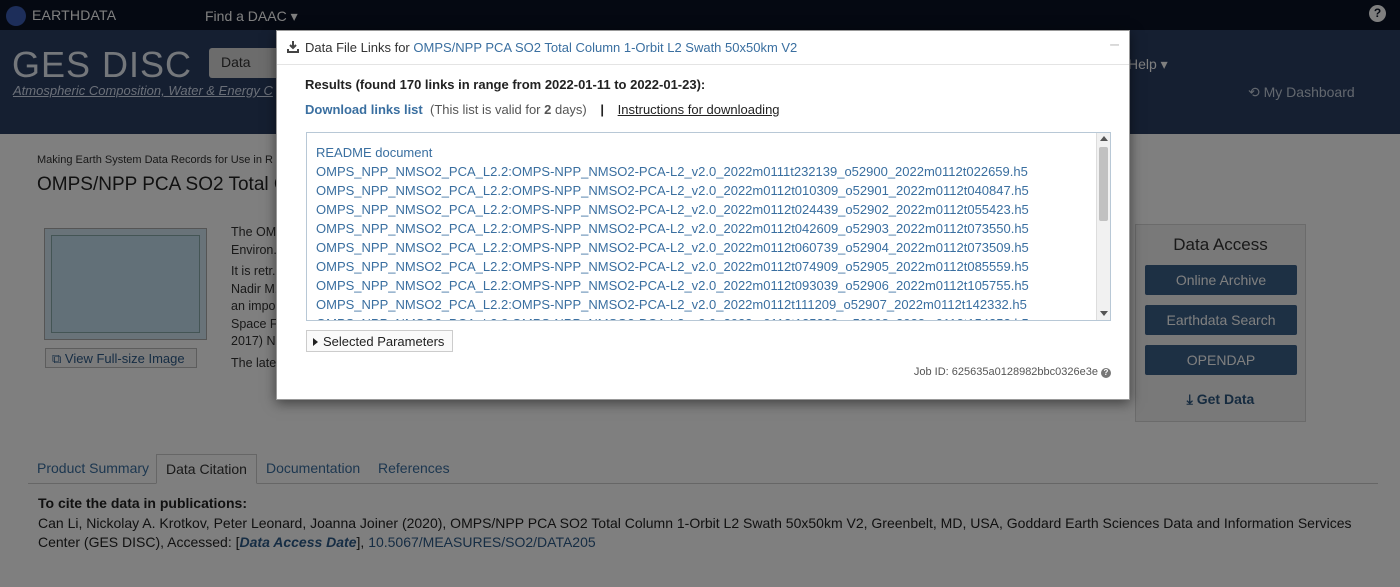 The image size is (1400, 587). What do you see at coordinates (359, 47) in the screenshot?
I see `dialog-title-prefix: Data File Links for` at bounding box center [359, 47].